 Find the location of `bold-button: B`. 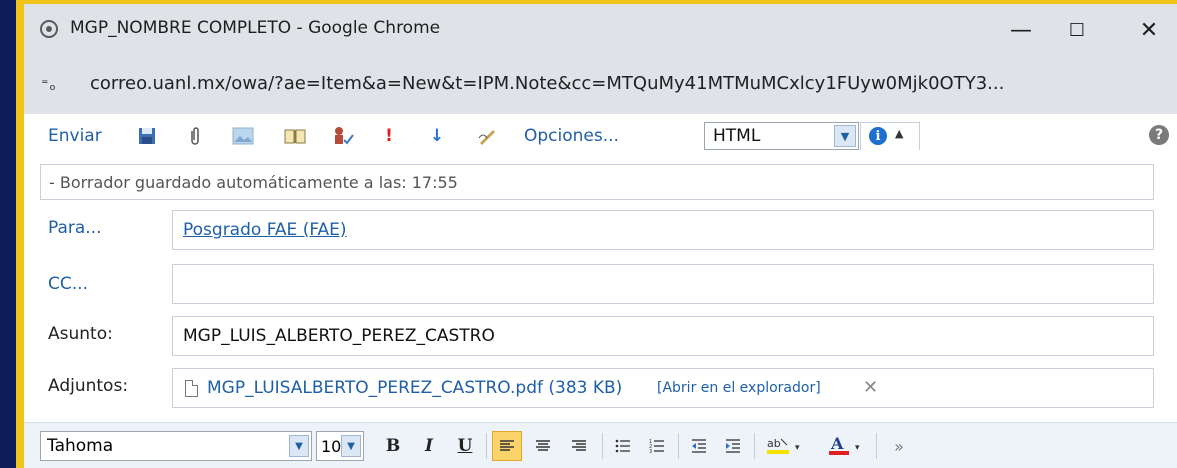

bold-button: B is located at coordinates (393, 446).